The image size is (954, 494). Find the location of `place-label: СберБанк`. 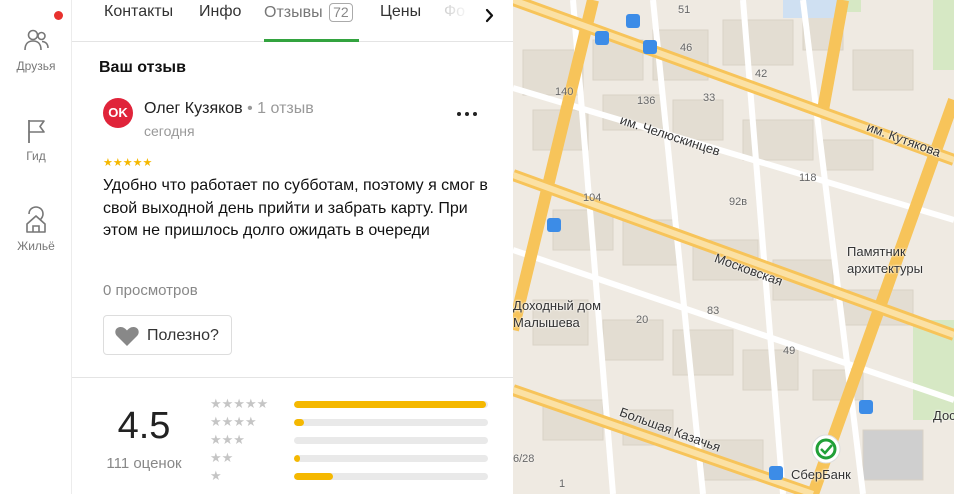

place-label: СберБанк is located at coordinates (821, 474).